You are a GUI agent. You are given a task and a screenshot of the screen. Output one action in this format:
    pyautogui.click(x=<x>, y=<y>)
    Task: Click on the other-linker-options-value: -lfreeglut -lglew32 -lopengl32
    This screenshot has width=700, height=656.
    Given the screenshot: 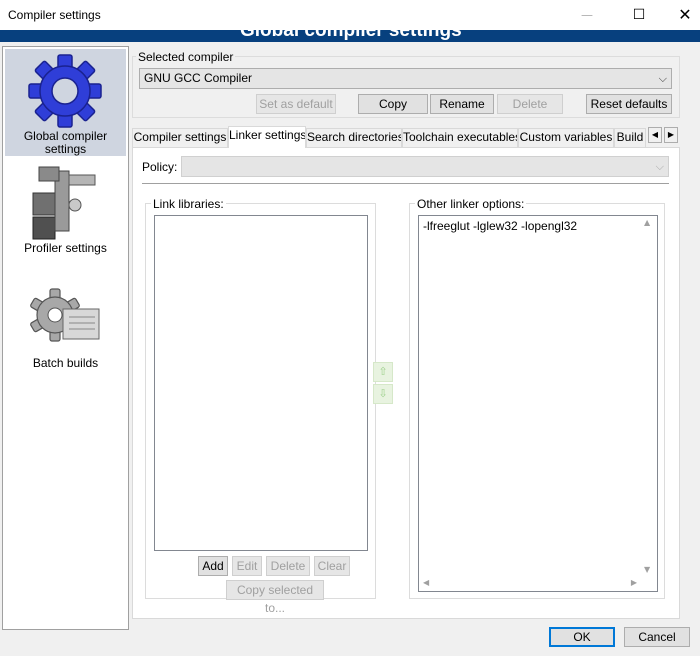 What is the action you would take?
    pyautogui.click(x=500, y=226)
    